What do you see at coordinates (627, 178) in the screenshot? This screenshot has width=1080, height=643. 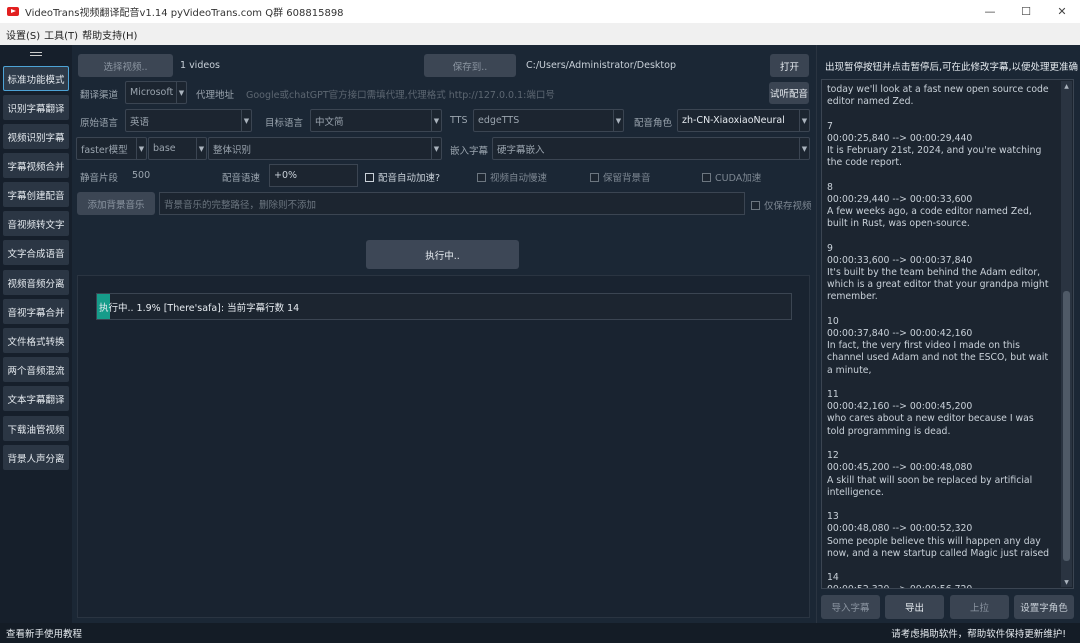 I see `keep-bg-label: 保留背景音` at bounding box center [627, 178].